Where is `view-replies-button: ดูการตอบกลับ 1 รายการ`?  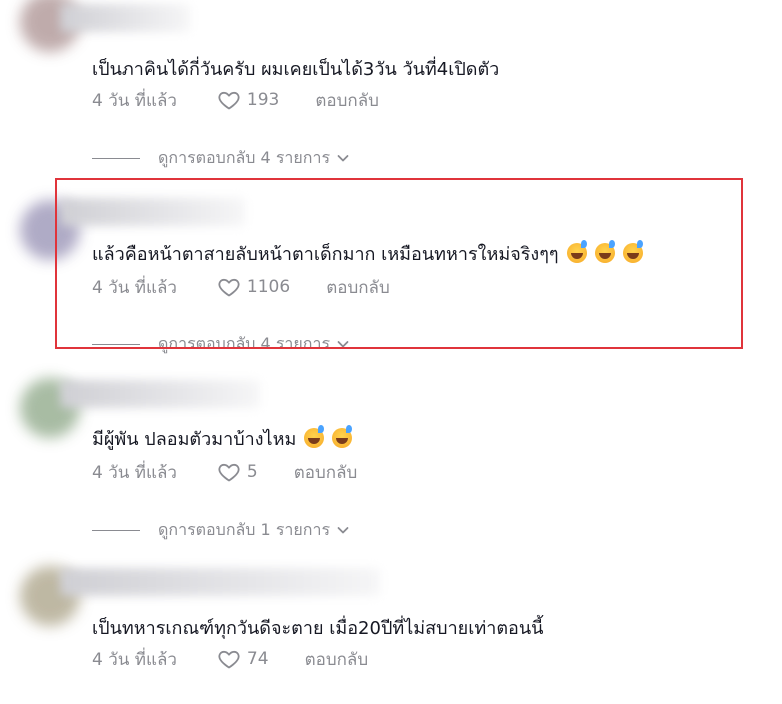
view-replies-button: ดูการตอบกลับ 1 รายการ is located at coordinates (221, 530).